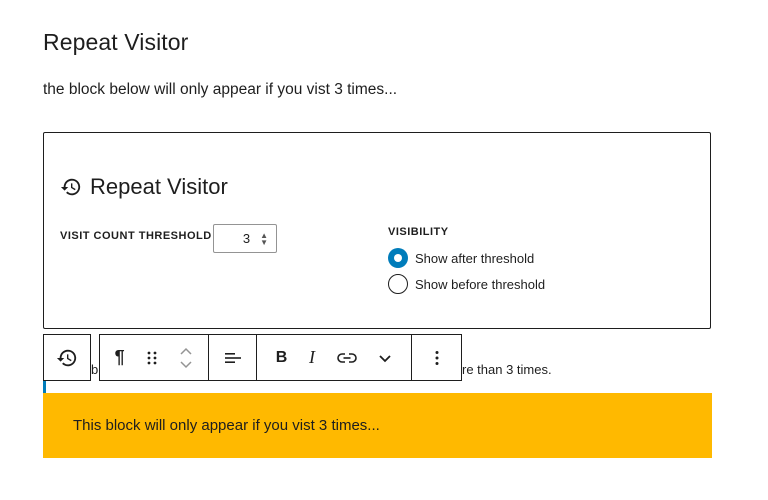 This screenshot has height=500, width=768. I want to click on radio-label: Show after threshold, so click(475, 258).